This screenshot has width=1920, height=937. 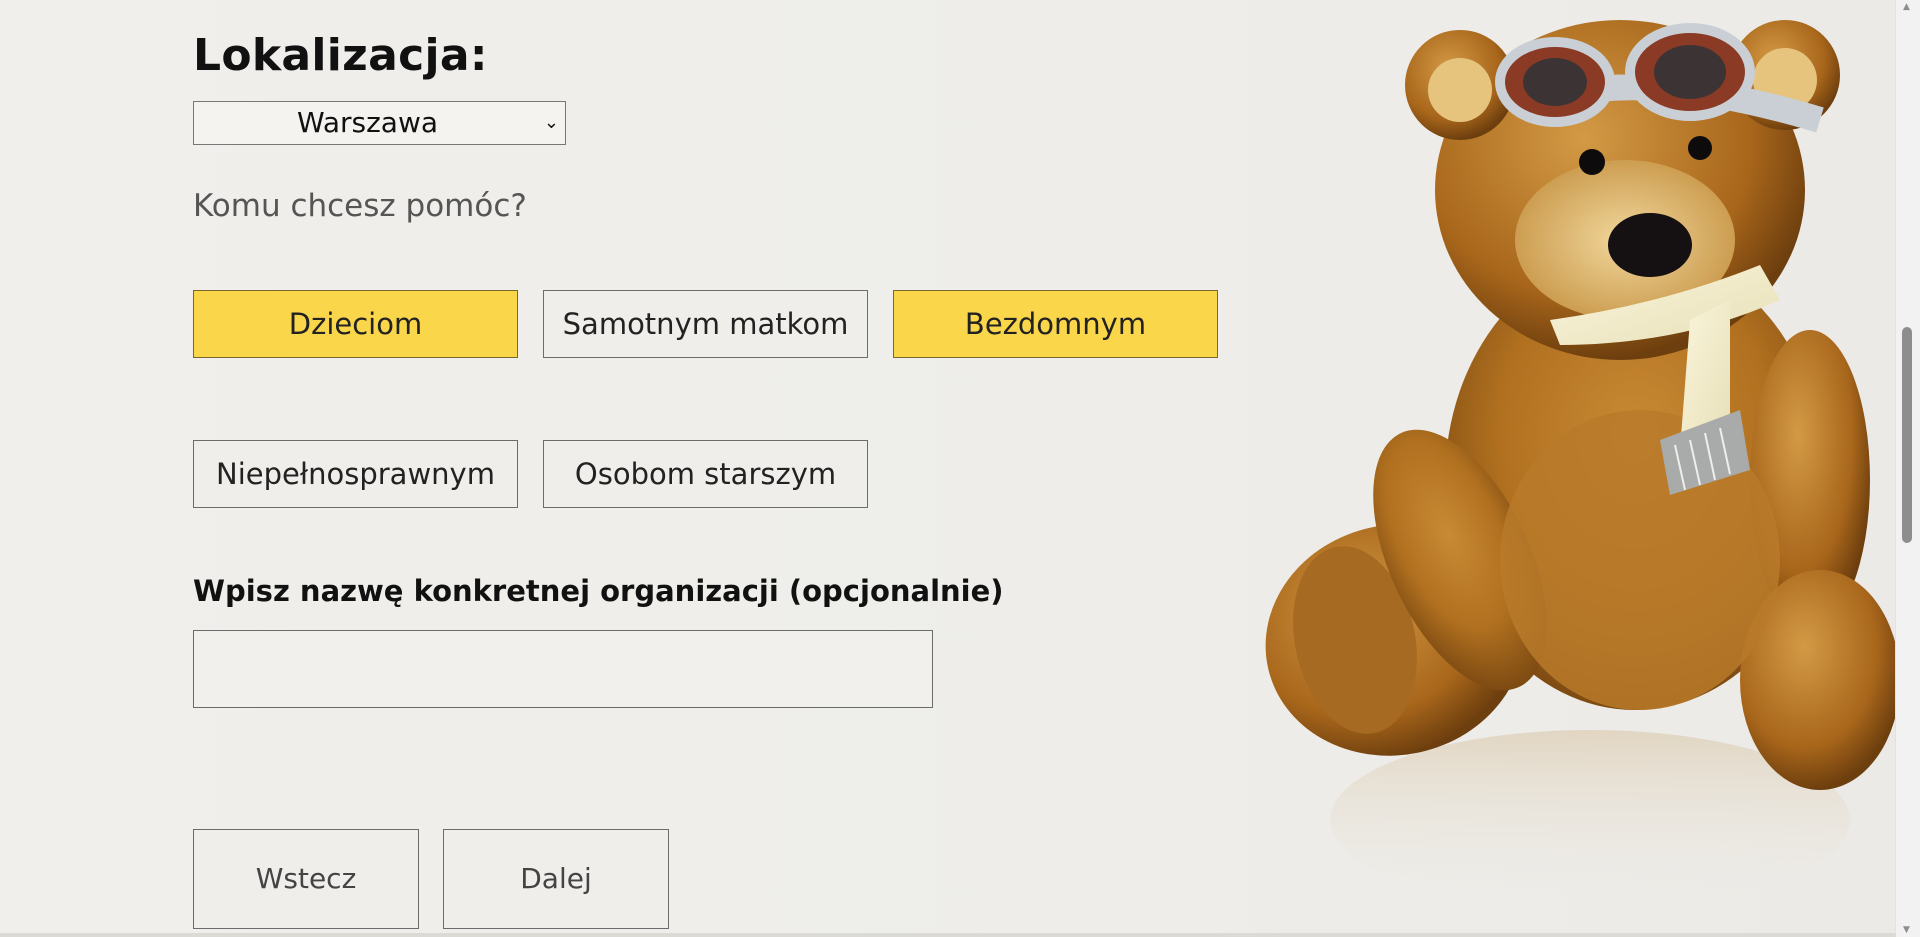 I want to click on category-tile-elderly: Osobom starszym, so click(x=705, y=474).